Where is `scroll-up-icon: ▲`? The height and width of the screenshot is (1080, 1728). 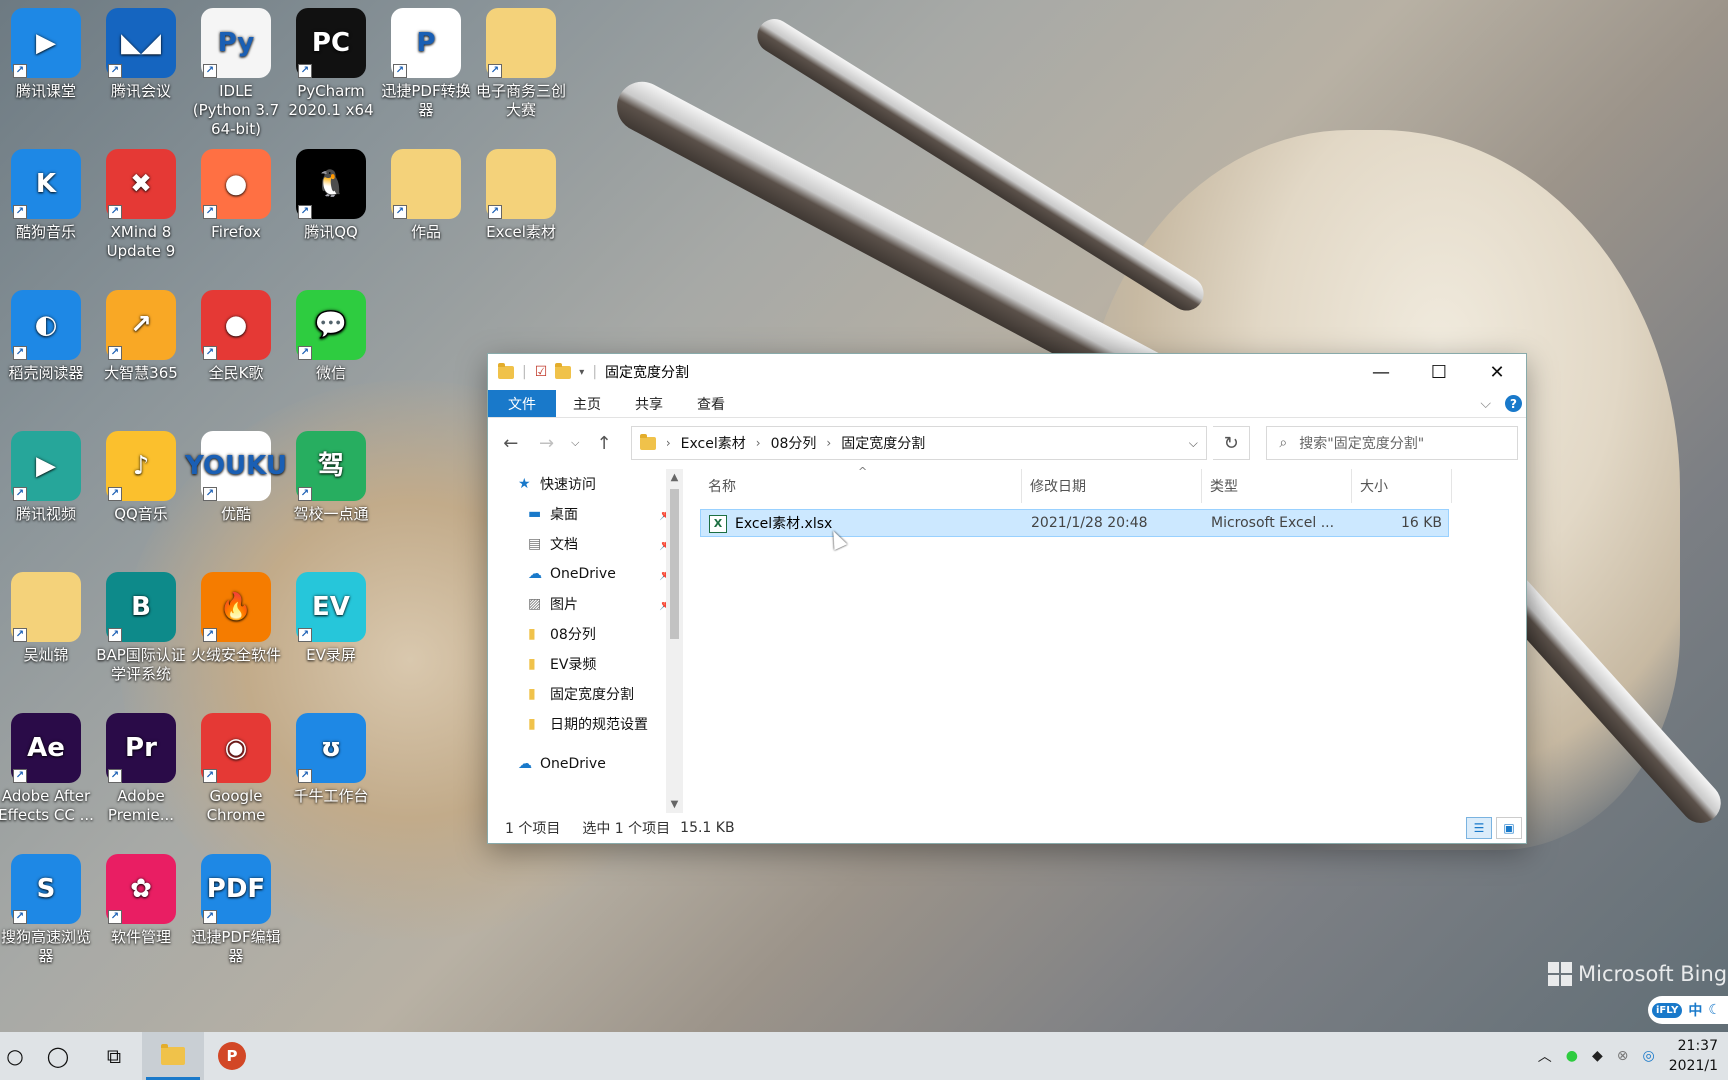
scroll-up-icon: ▲ is located at coordinates (674, 477).